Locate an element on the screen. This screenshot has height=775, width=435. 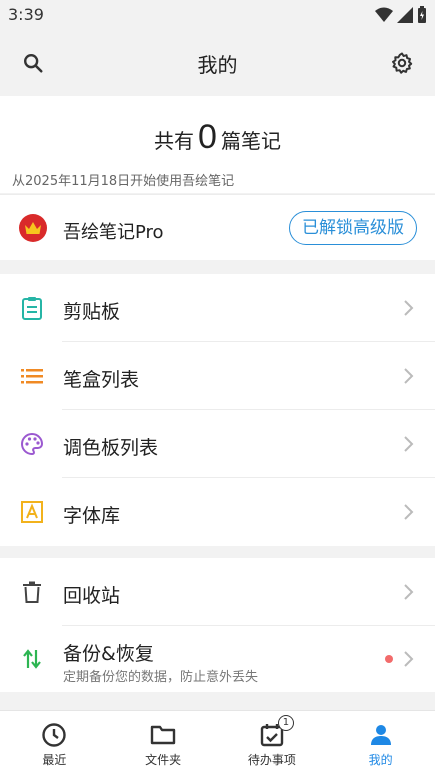
count-suffix: 篇笔记 is located at coordinates (250, 141).